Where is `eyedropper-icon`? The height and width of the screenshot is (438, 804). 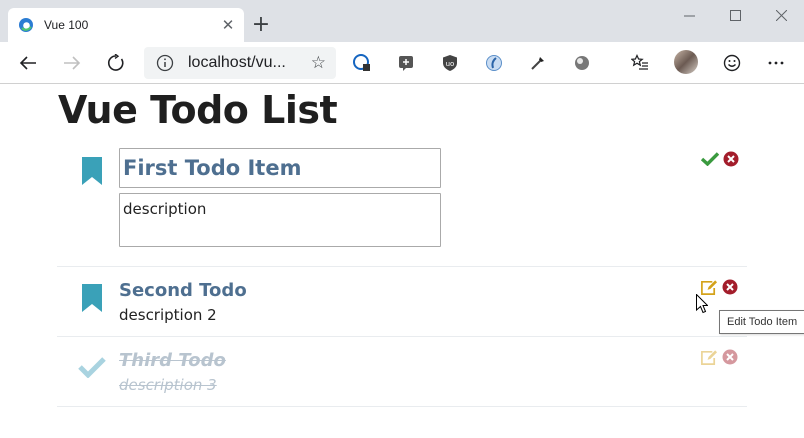
eyedropper-icon is located at coordinates (538, 63).